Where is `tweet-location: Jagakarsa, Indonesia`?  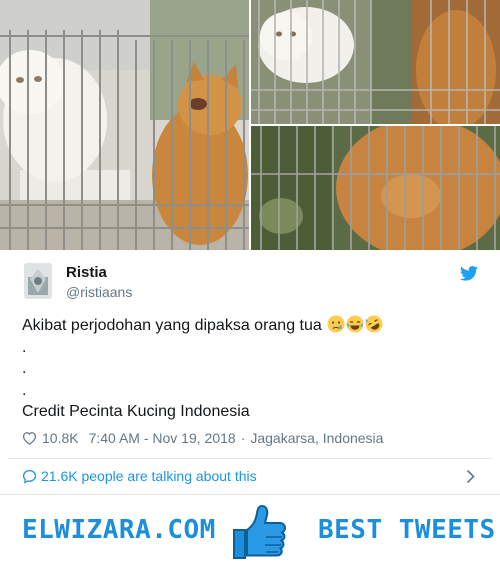
tweet-location: Jagakarsa, Indonesia is located at coordinates (316, 438).